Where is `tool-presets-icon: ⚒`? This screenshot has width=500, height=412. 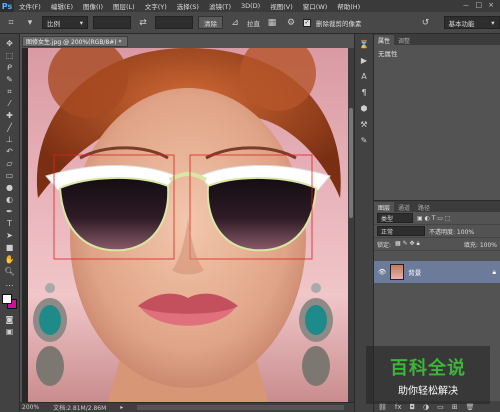 tool-presets-icon: ⚒ is located at coordinates (364, 124).